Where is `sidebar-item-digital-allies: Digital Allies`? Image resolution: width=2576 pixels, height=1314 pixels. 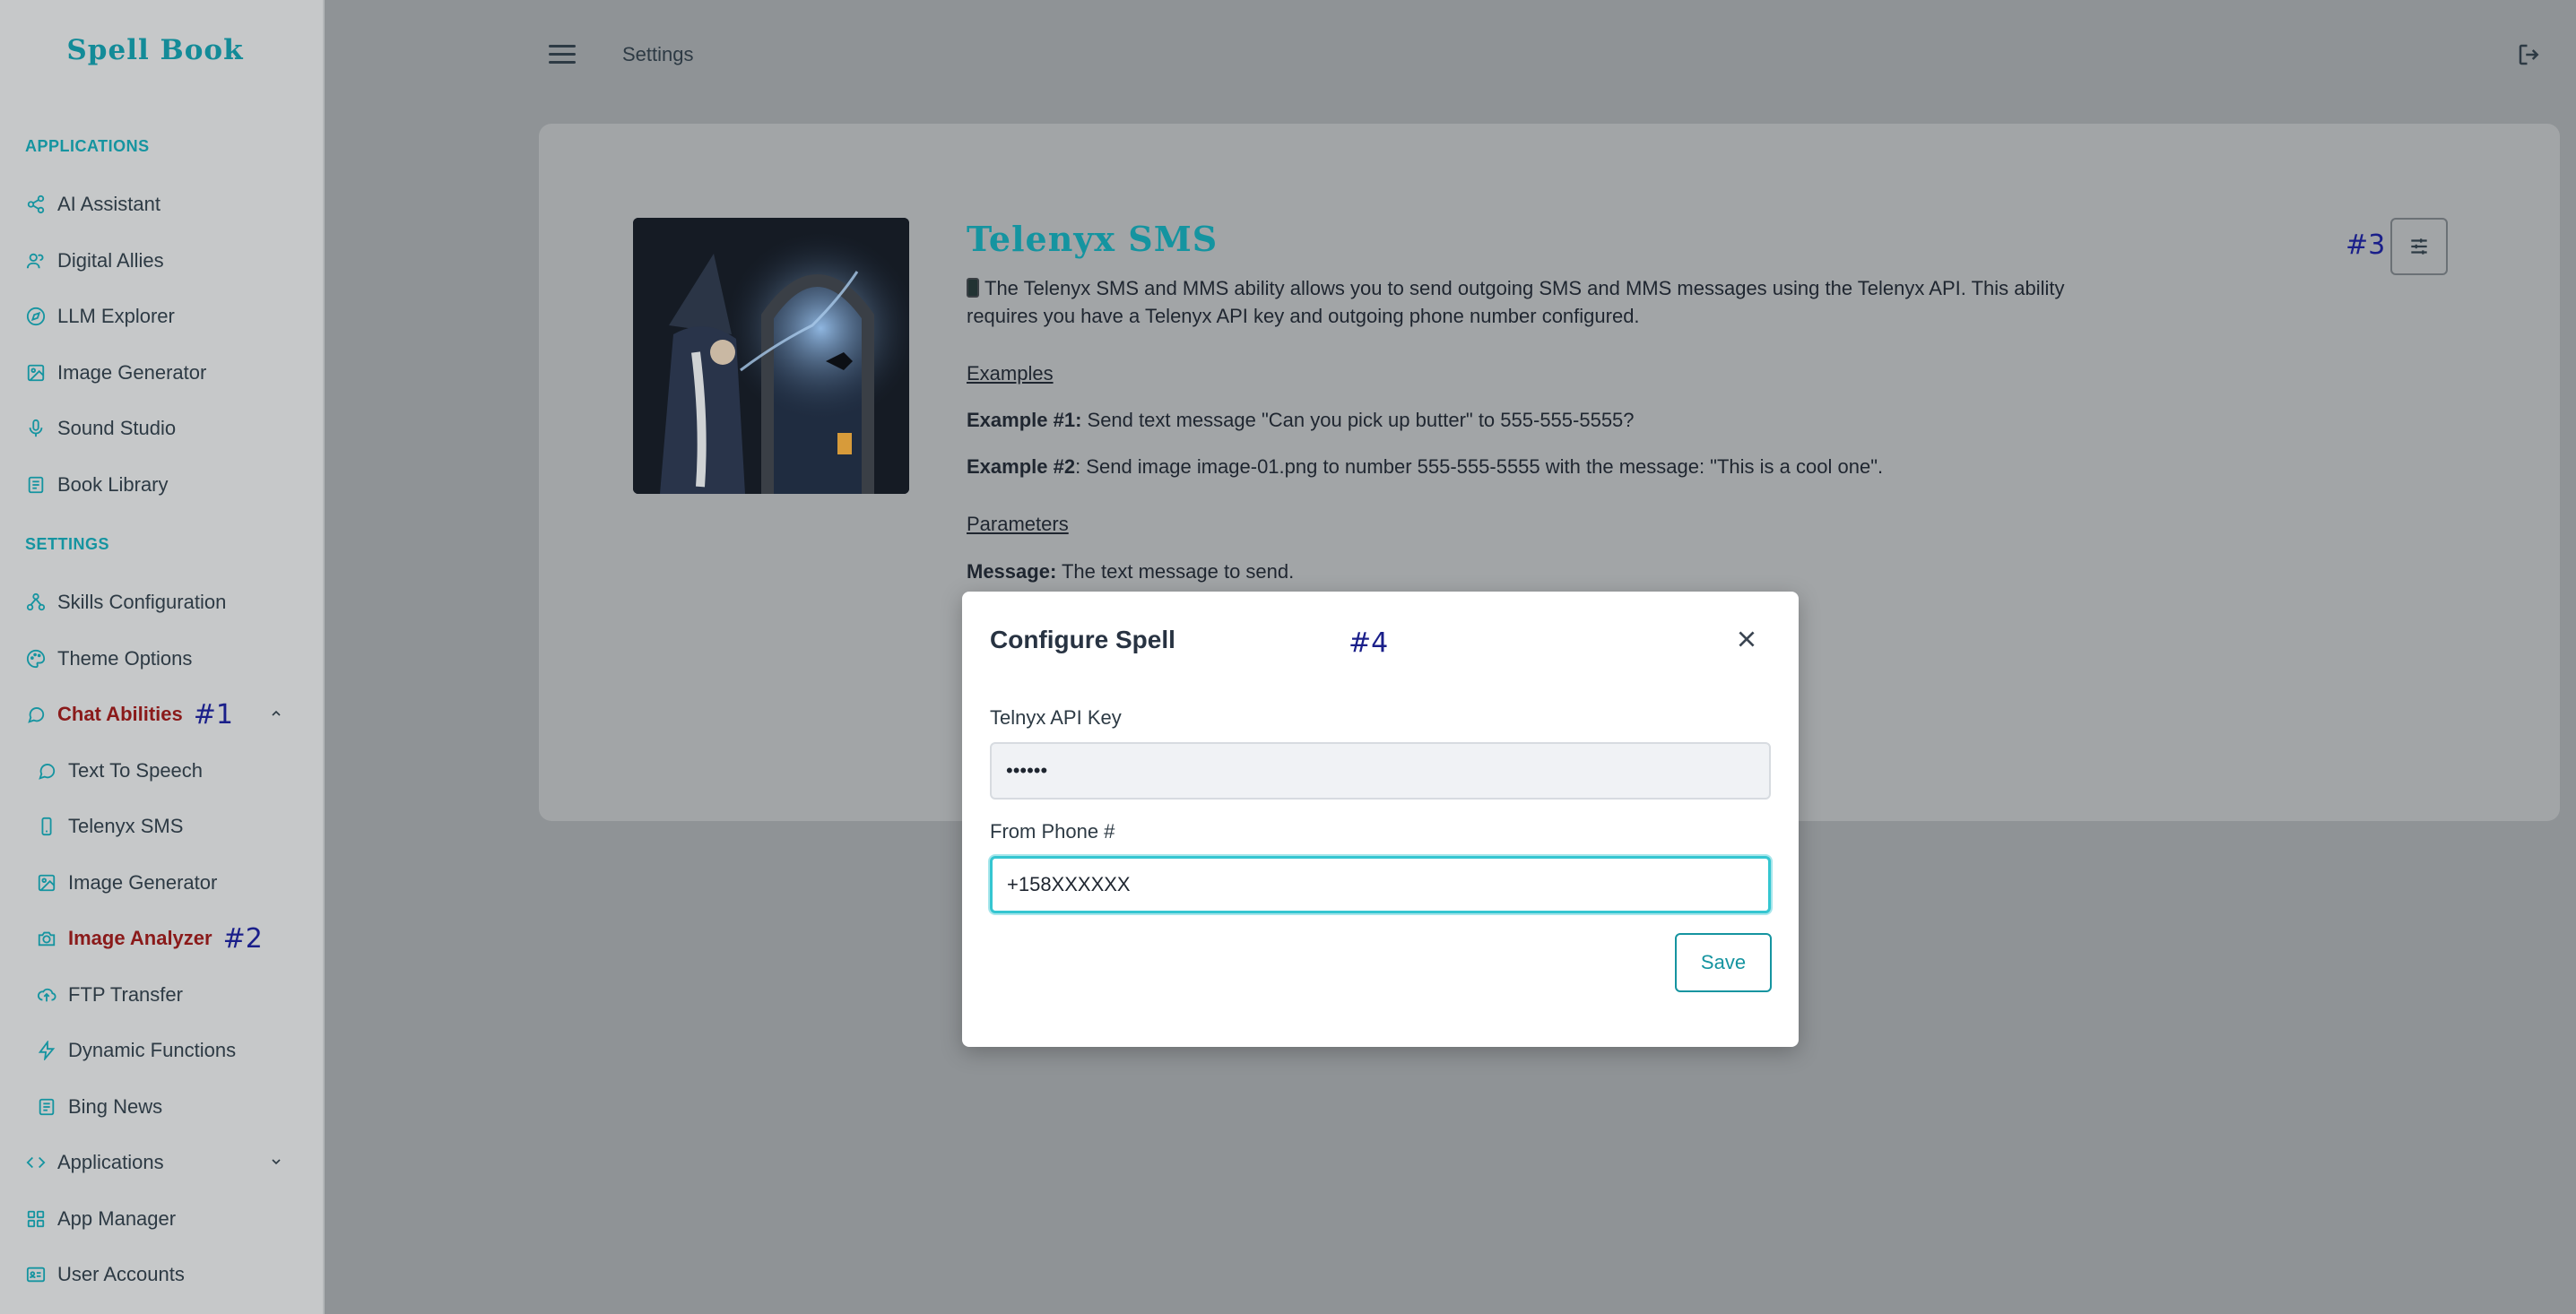 sidebar-item-digital-allies: Digital Allies is located at coordinates (94, 261).